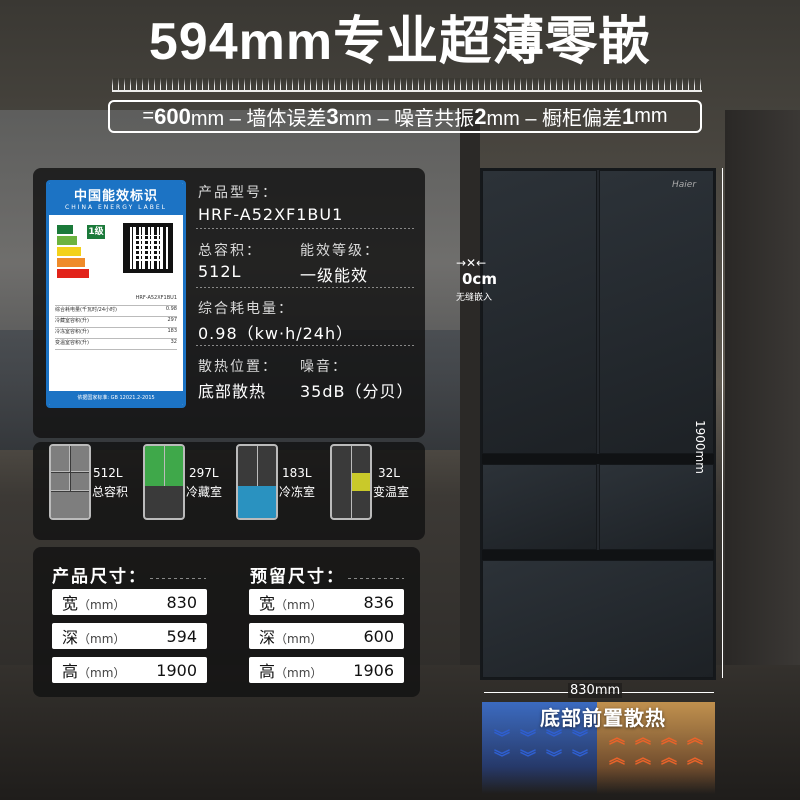 The height and width of the screenshot is (800, 800). What do you see at coordinates (378, 636) in the screenshot?
I see `size-value: 600` at bounding box center [378, 636].